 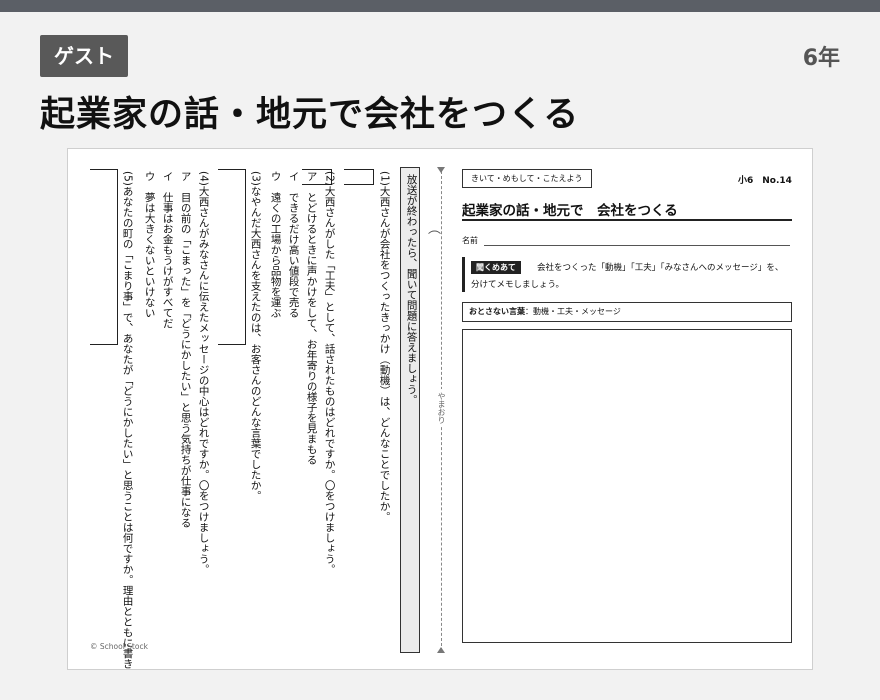 What do you see at coordinates (232, 257) in the screenshot?
I see `question-3-answer-box` at bounding box center [232, 257].